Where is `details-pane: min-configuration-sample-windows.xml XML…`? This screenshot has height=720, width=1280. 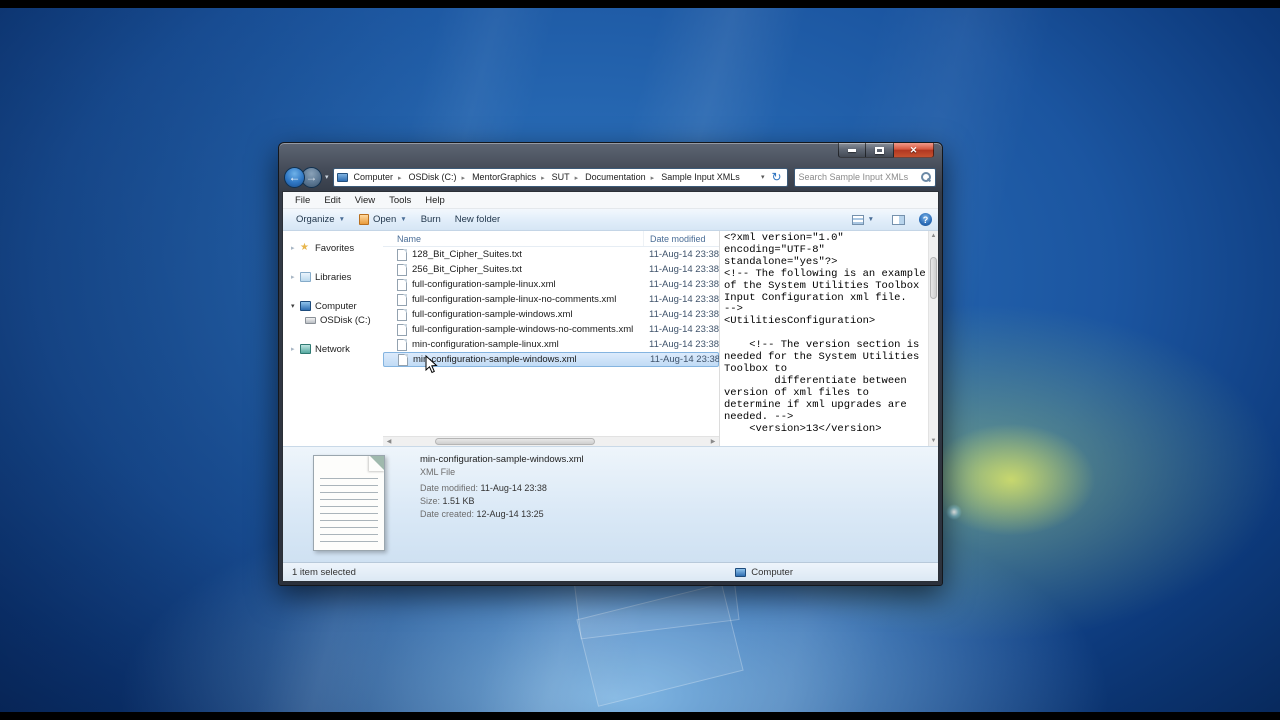
details-pane: min-configuration-sample-windows.xml XML… is located at coordinates (610, 504).